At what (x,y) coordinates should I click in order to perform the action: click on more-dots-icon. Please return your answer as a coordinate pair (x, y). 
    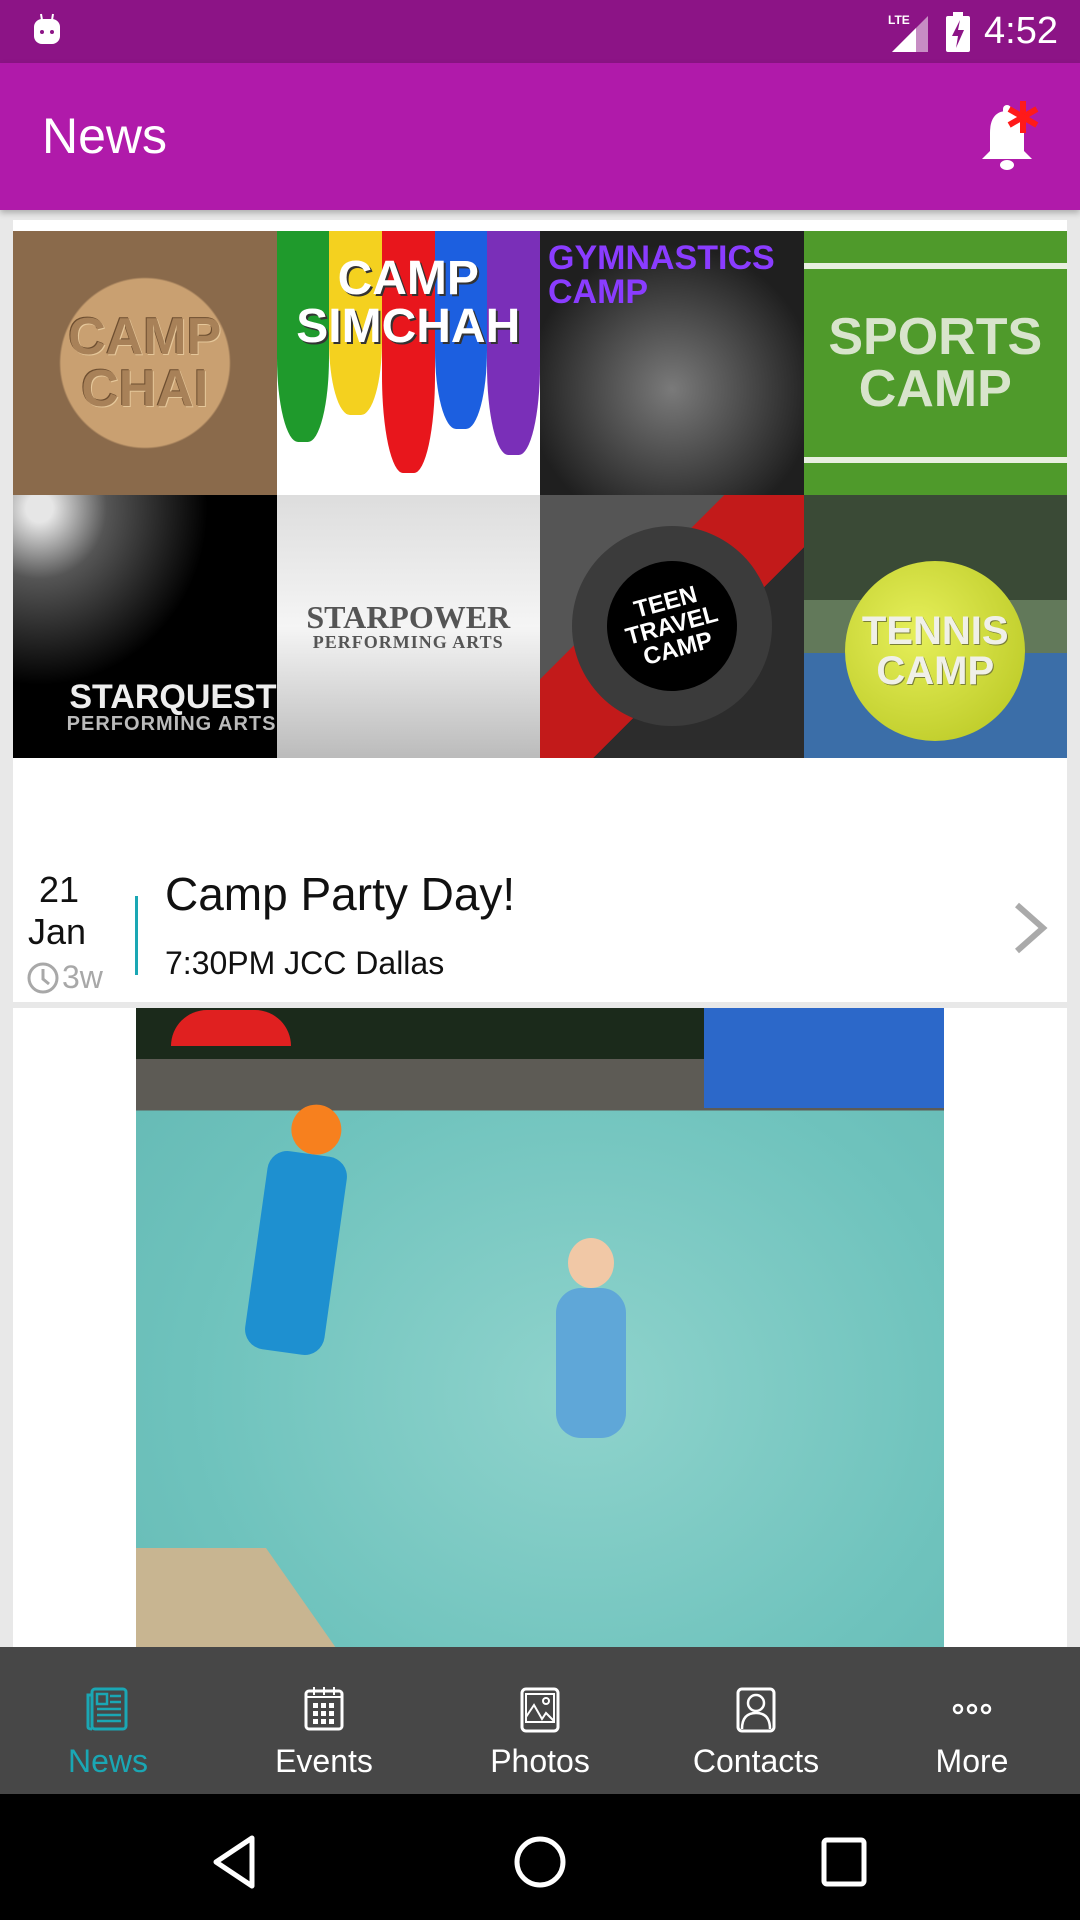
    Looking at the image, I should click on (972, 1709).